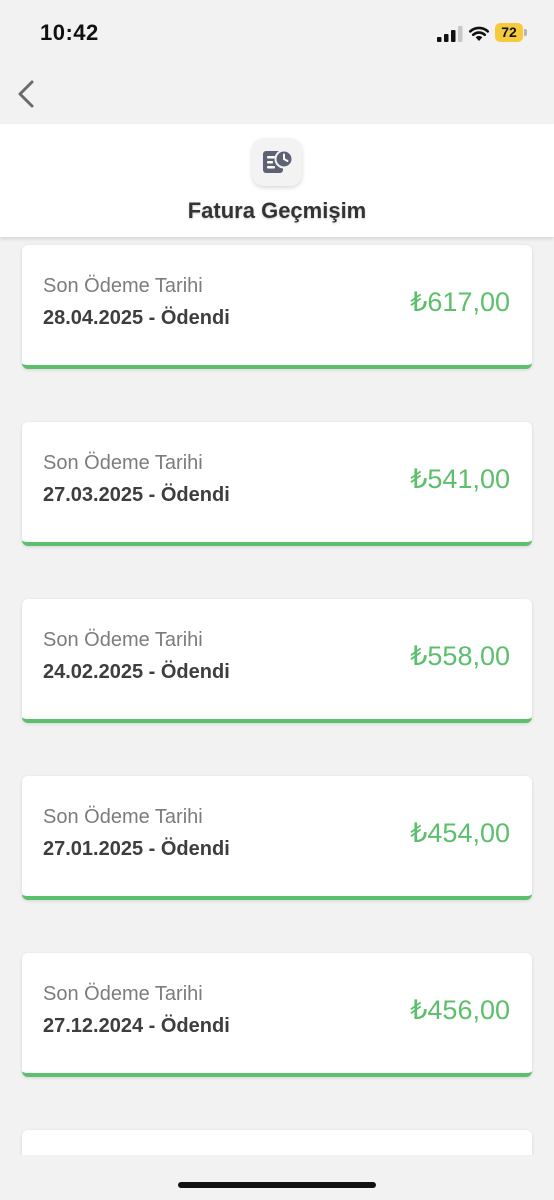 This screenshot has height=1200, width=554. I want to click on bill-amount: ₺454,00, so click(460, 833).